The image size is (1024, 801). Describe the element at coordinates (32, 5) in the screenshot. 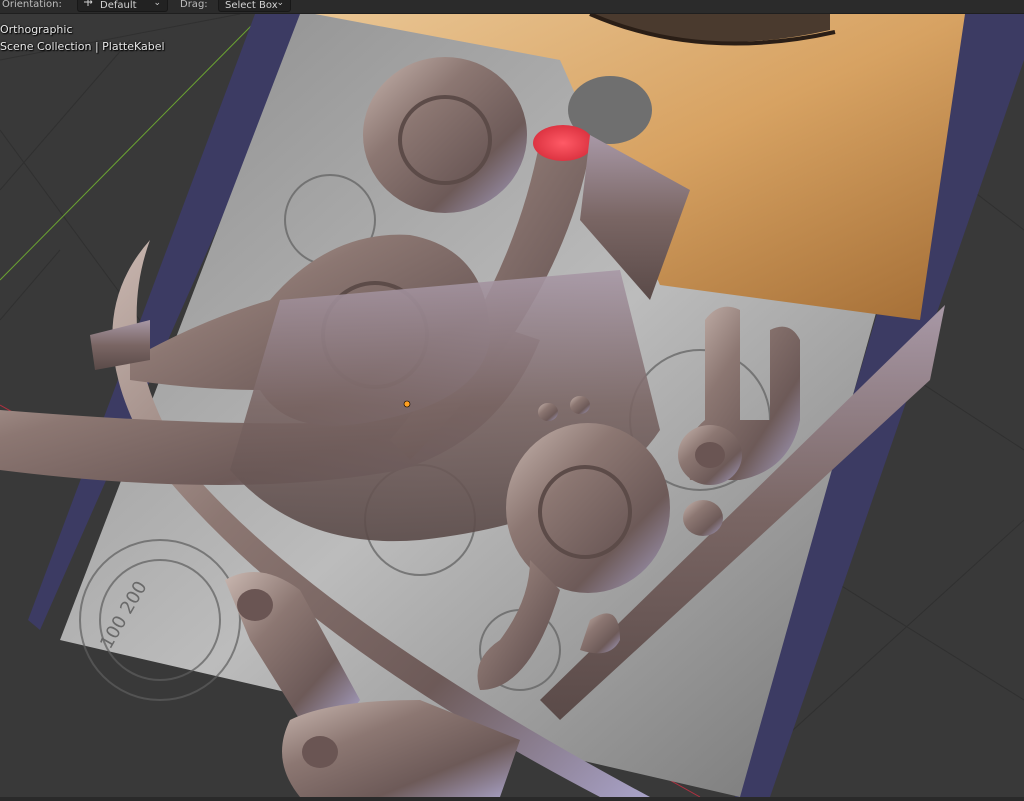

I see `orientation-label: Orientation:` at that location.